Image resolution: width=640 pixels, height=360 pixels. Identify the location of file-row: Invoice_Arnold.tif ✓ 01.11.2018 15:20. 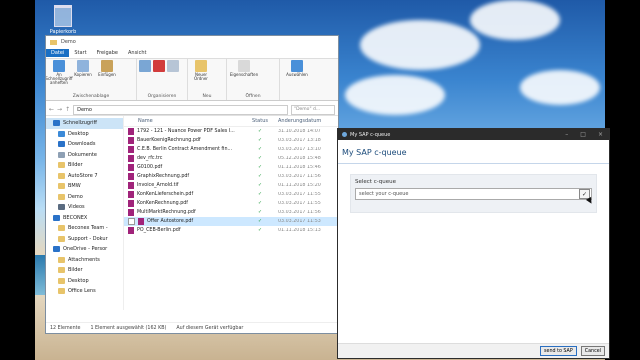
(231, 185).